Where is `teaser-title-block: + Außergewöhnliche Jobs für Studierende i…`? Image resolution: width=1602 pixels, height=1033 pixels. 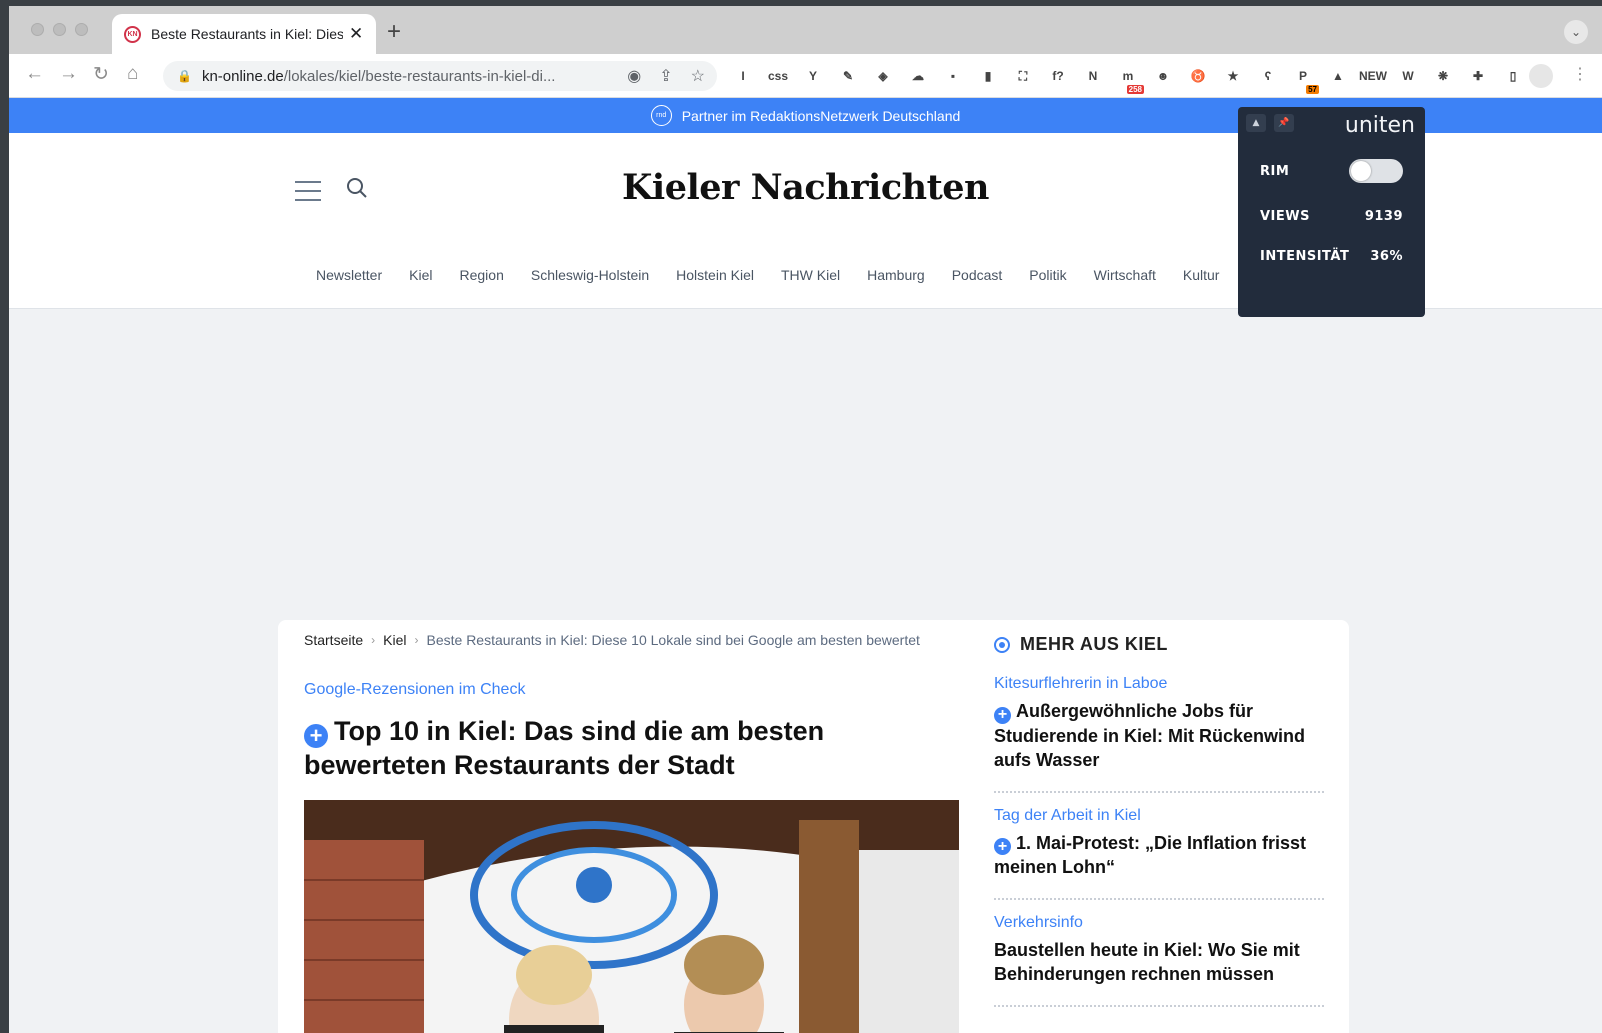 teaser-title-block: + Außergewöhnliche Jobs für Studierende i… is located at coordinates (1159, 735).